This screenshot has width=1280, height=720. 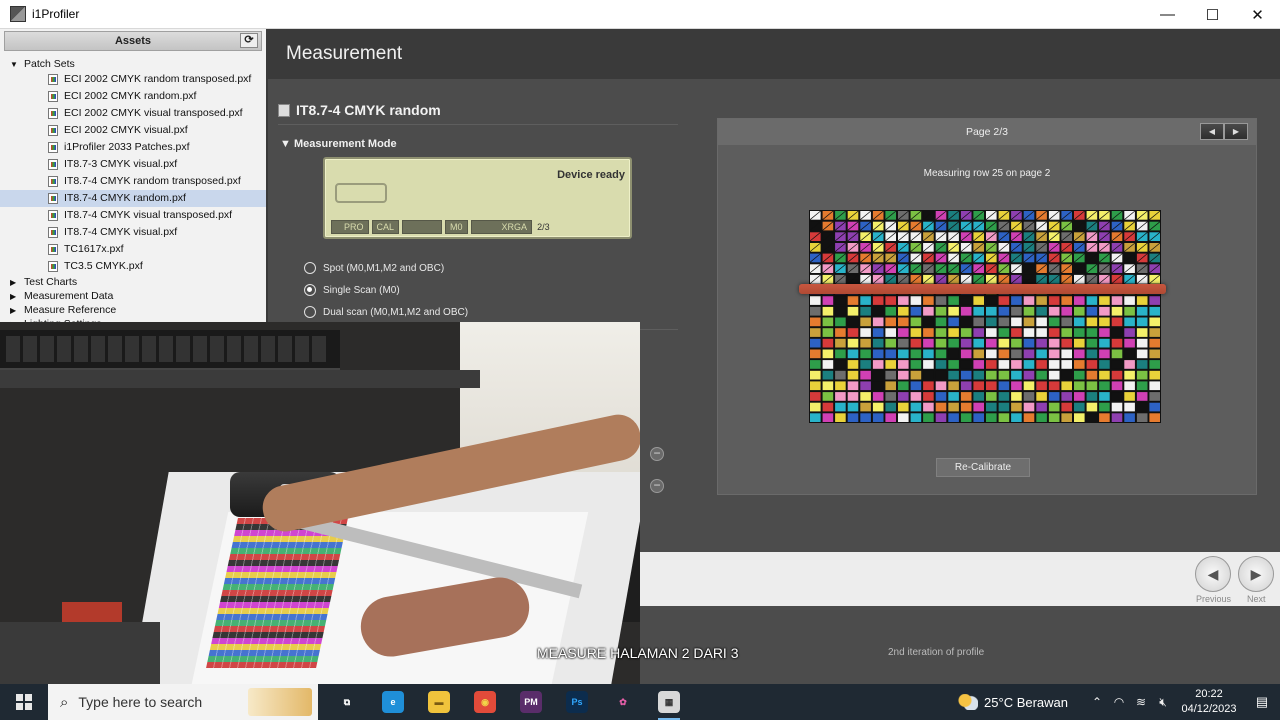 I want to click on taskbar-app-file-explorer: ▬, so click(x=439, y=702).